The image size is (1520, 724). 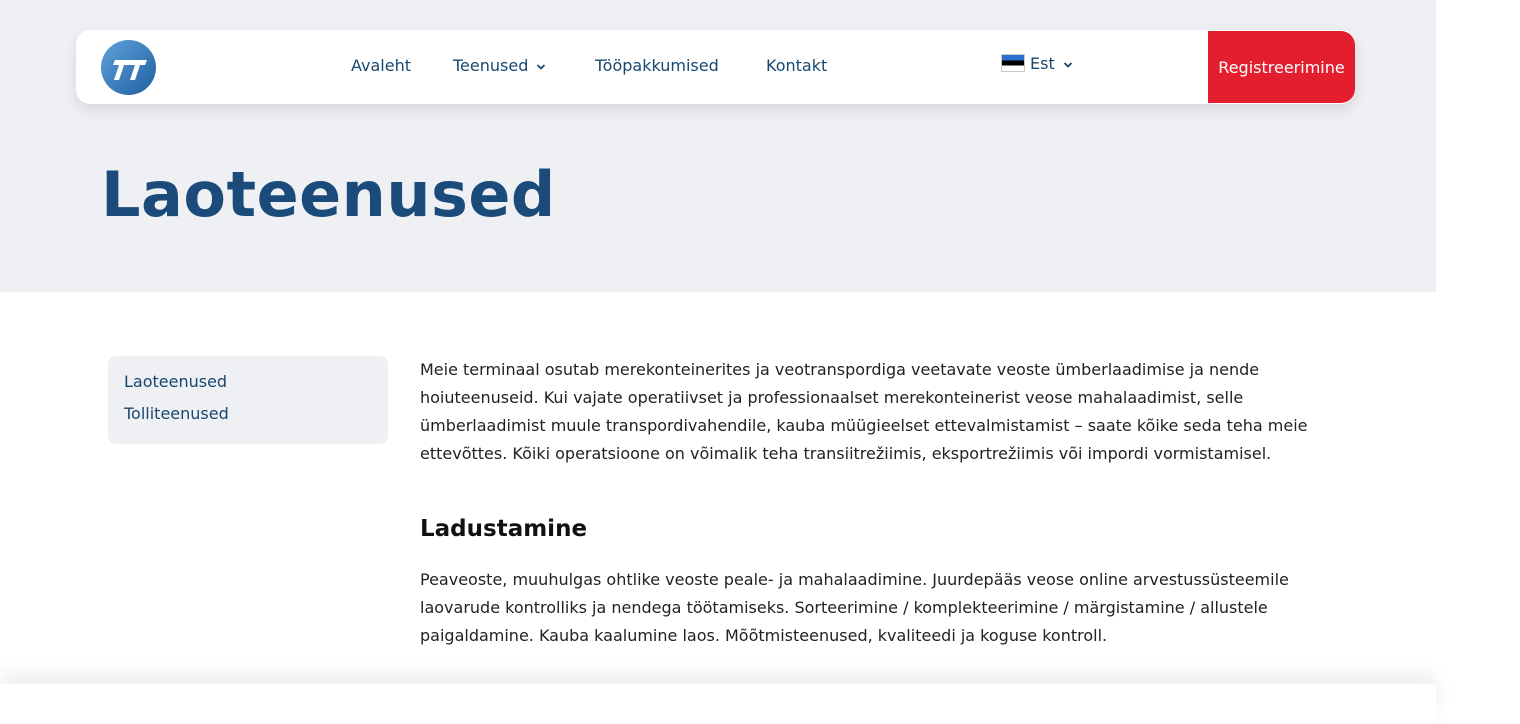 What do you see at coordinates (1013, 63) in the screenshot?
I see `estonia-flag-icon` at bounding box center [1013, 63].